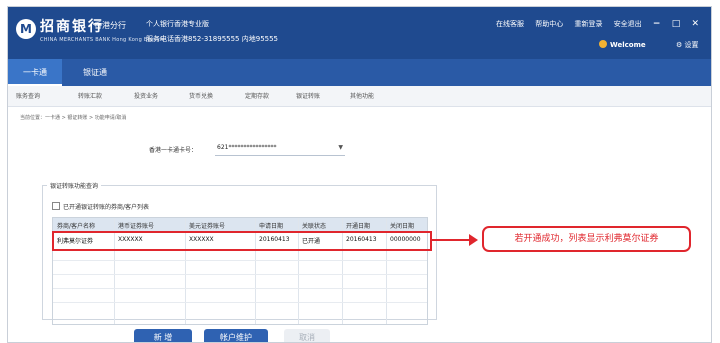  What do you see at coordinates (679, 45) in the screenshot?
I see `gear-icon: ⚙` at bounding box center [679, 45].